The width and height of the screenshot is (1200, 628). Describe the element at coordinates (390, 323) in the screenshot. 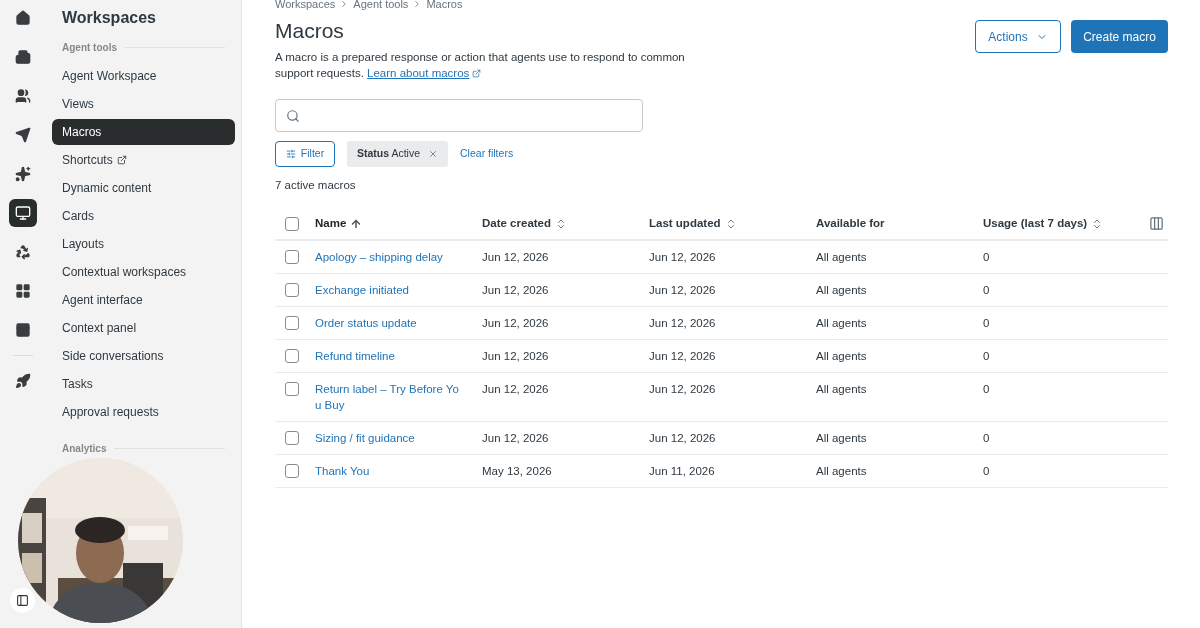

I see `macro-link: Order status update` at that location.